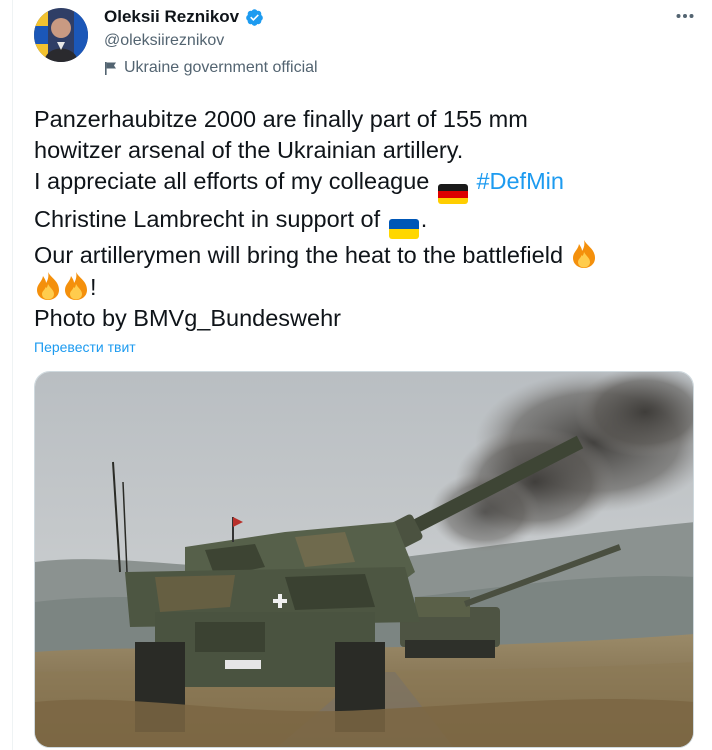 The width and height of the screenshot is (712, 750). Describe the element at coordinates (520, 181) in the screenshot. I see `hashtag-link: #DefMin` at that location.